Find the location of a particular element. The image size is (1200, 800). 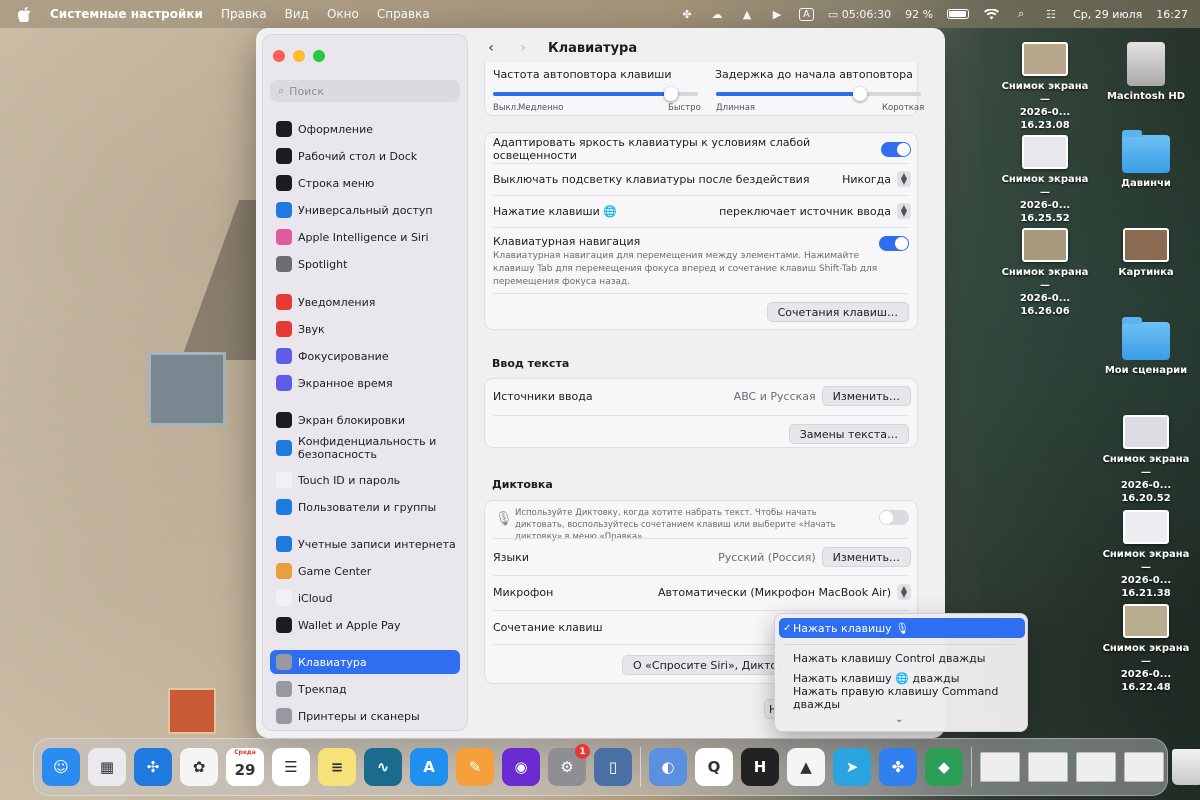

sidebar-item: Wallet и Apple Pay is located at coordinates (365, 625).